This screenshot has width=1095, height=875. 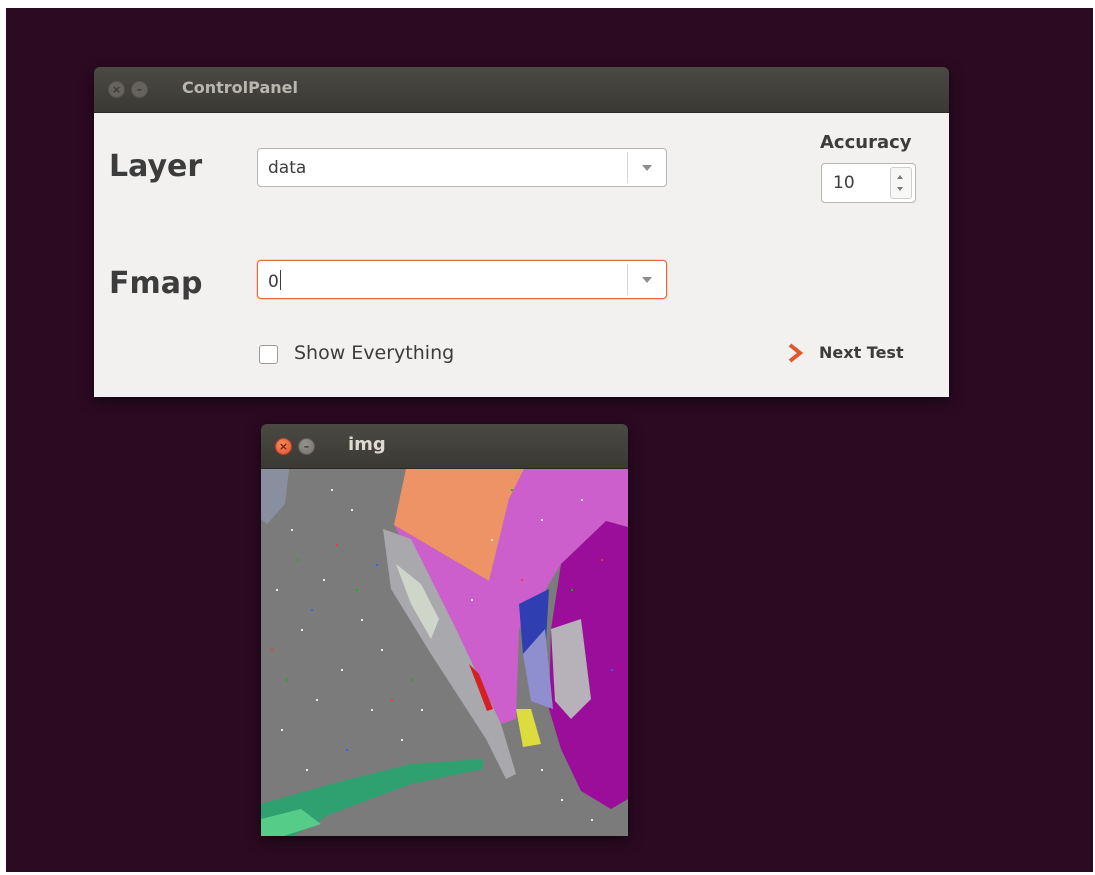 I want to click on fmap-label: Fmap, so click(x=156, y=283).